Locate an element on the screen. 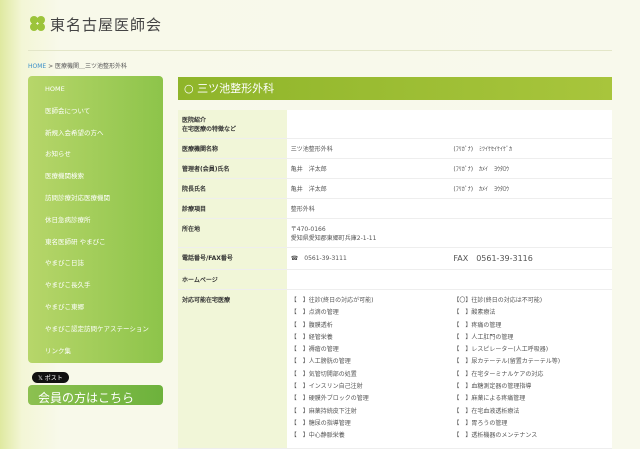 Image resolution: width=640 pixels, height=449 pixels. service-item: 【 】糖尿の指導管理 is located at coordinates (320, 423).